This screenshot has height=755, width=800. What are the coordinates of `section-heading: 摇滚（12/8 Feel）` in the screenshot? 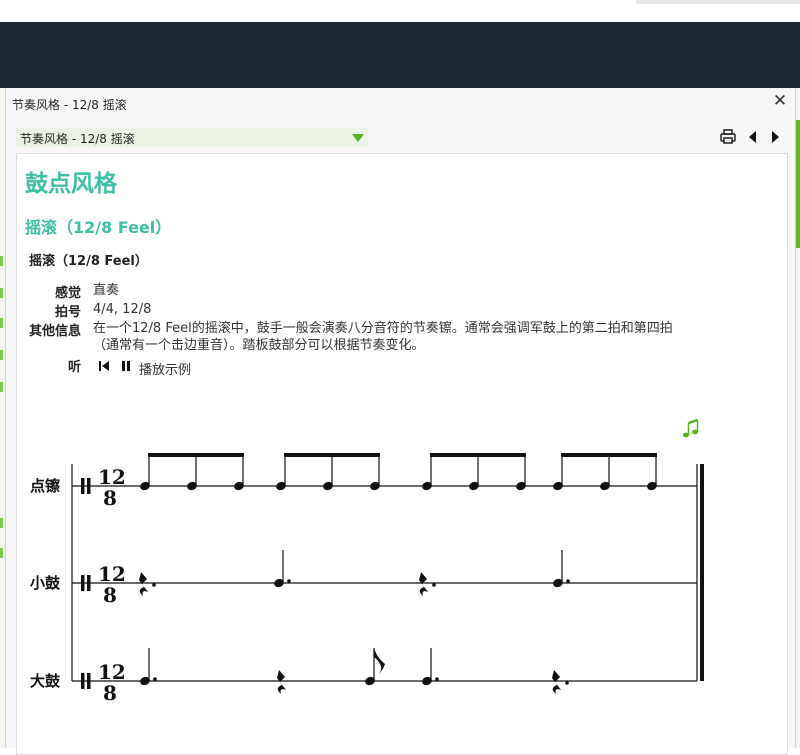 It's located at (98, 227).